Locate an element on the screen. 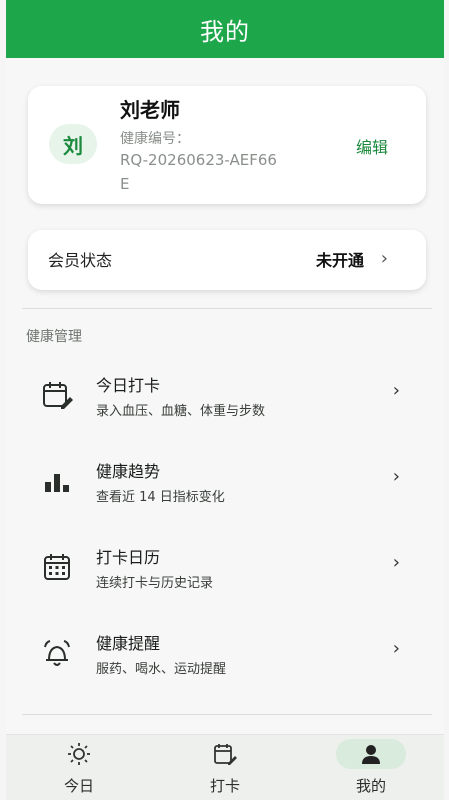 The image size is (449, 800). menu-item-daily-checkin: 今日打卡 录入血压、血糖、体重与步数 › is located at coordinates (225, 394).